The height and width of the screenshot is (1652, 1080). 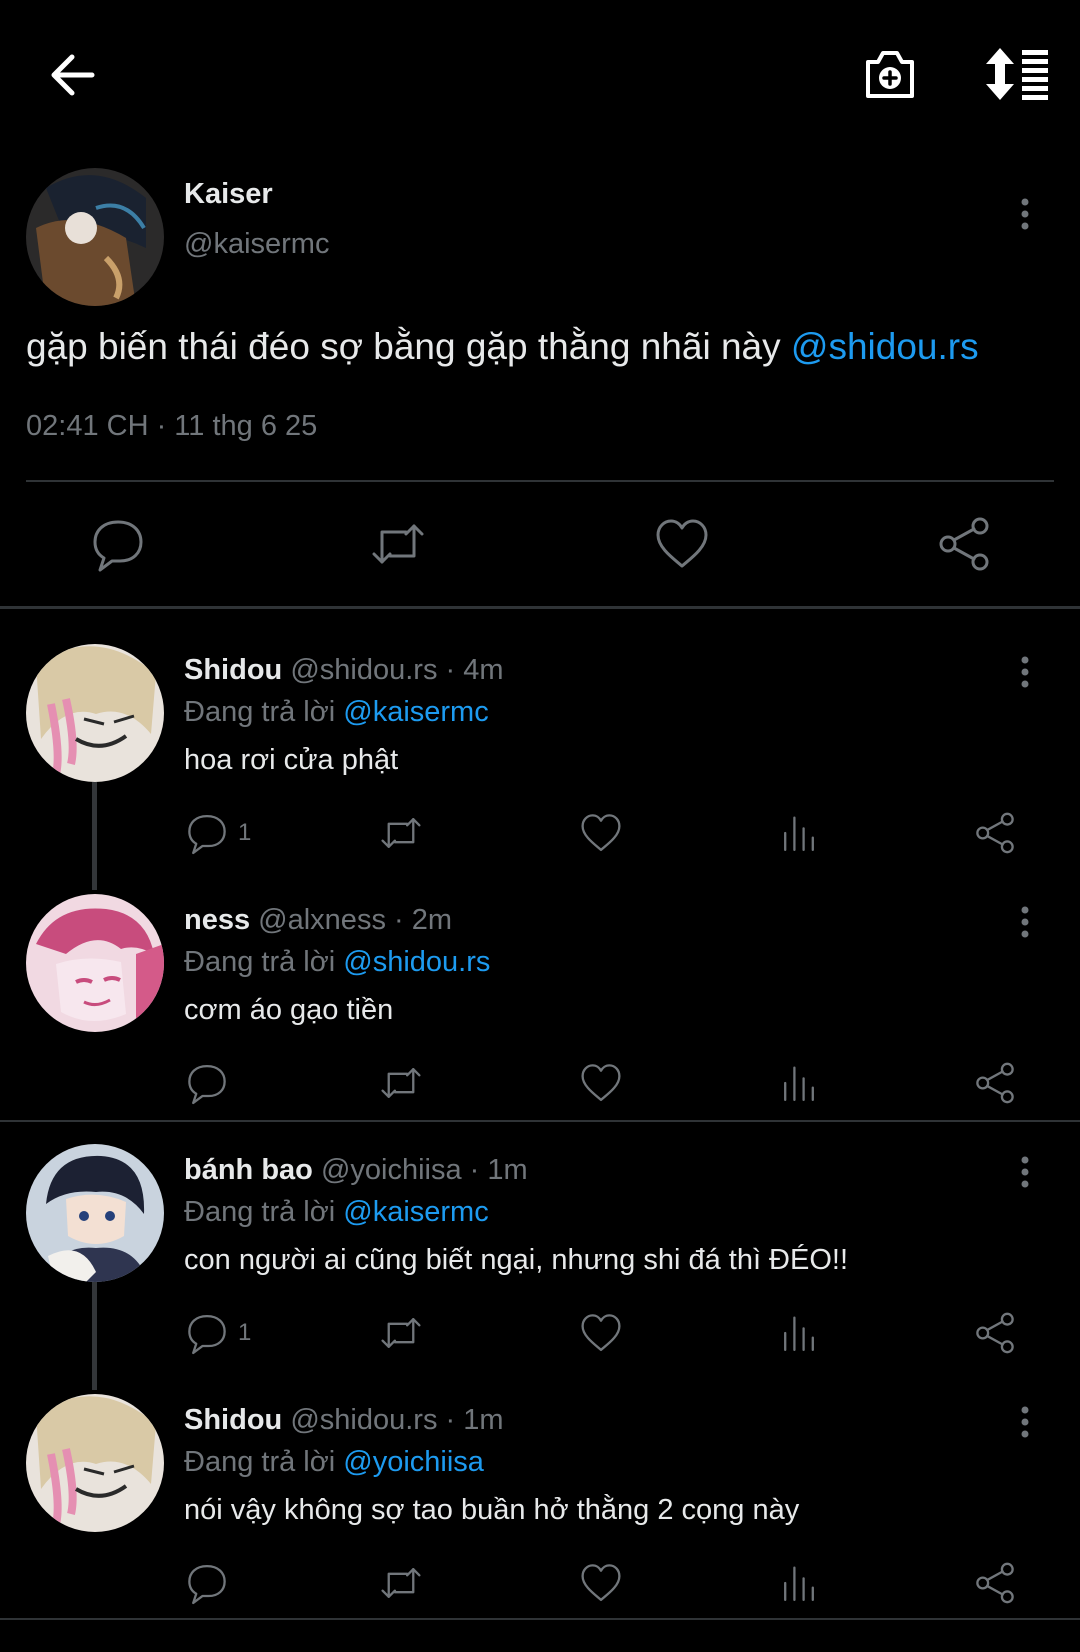 I want to click on reply-header: bánh bao @yoichiisa · 1m, so click(x=356, y=1170).